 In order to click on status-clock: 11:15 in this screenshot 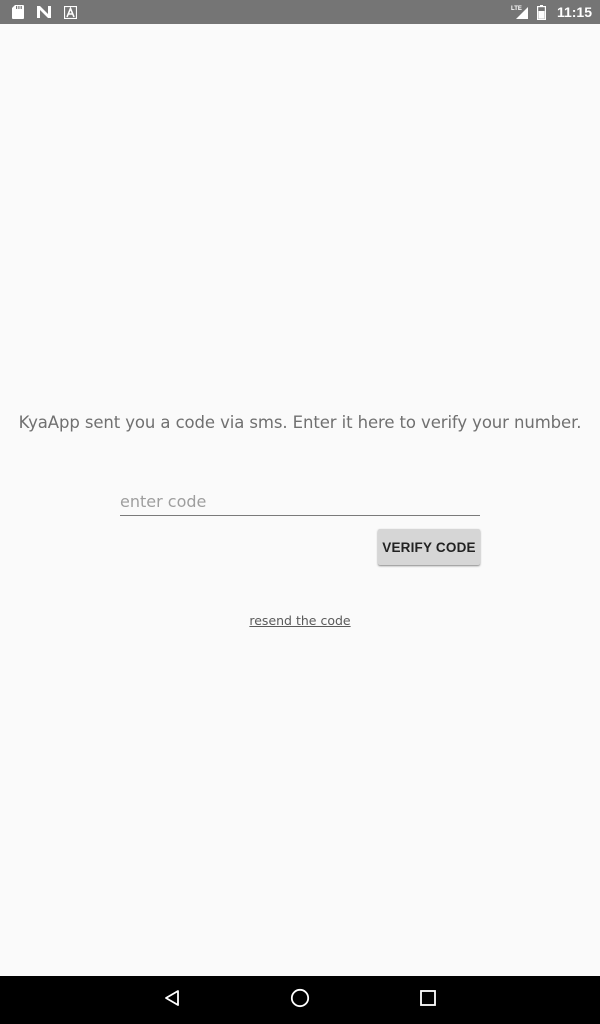, I will do `click(574, 12)`.